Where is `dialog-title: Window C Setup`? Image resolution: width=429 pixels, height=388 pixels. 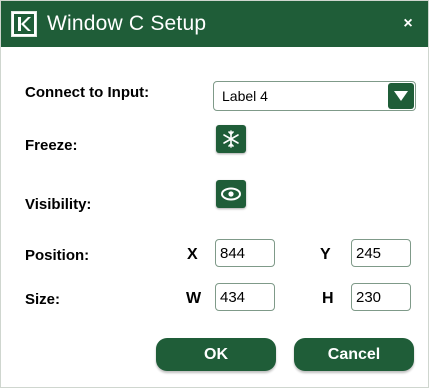
dialog-title: Window C Setup is located at coordinates (127, 23).